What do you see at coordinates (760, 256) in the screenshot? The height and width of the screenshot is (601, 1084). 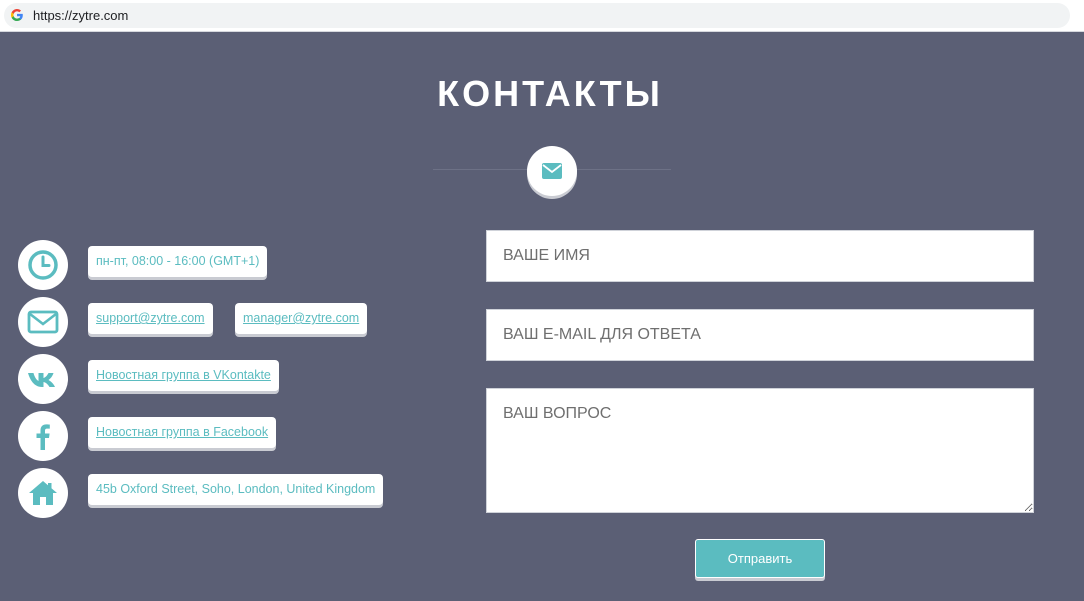 I see `name-input` at bounding box center [760, 256].